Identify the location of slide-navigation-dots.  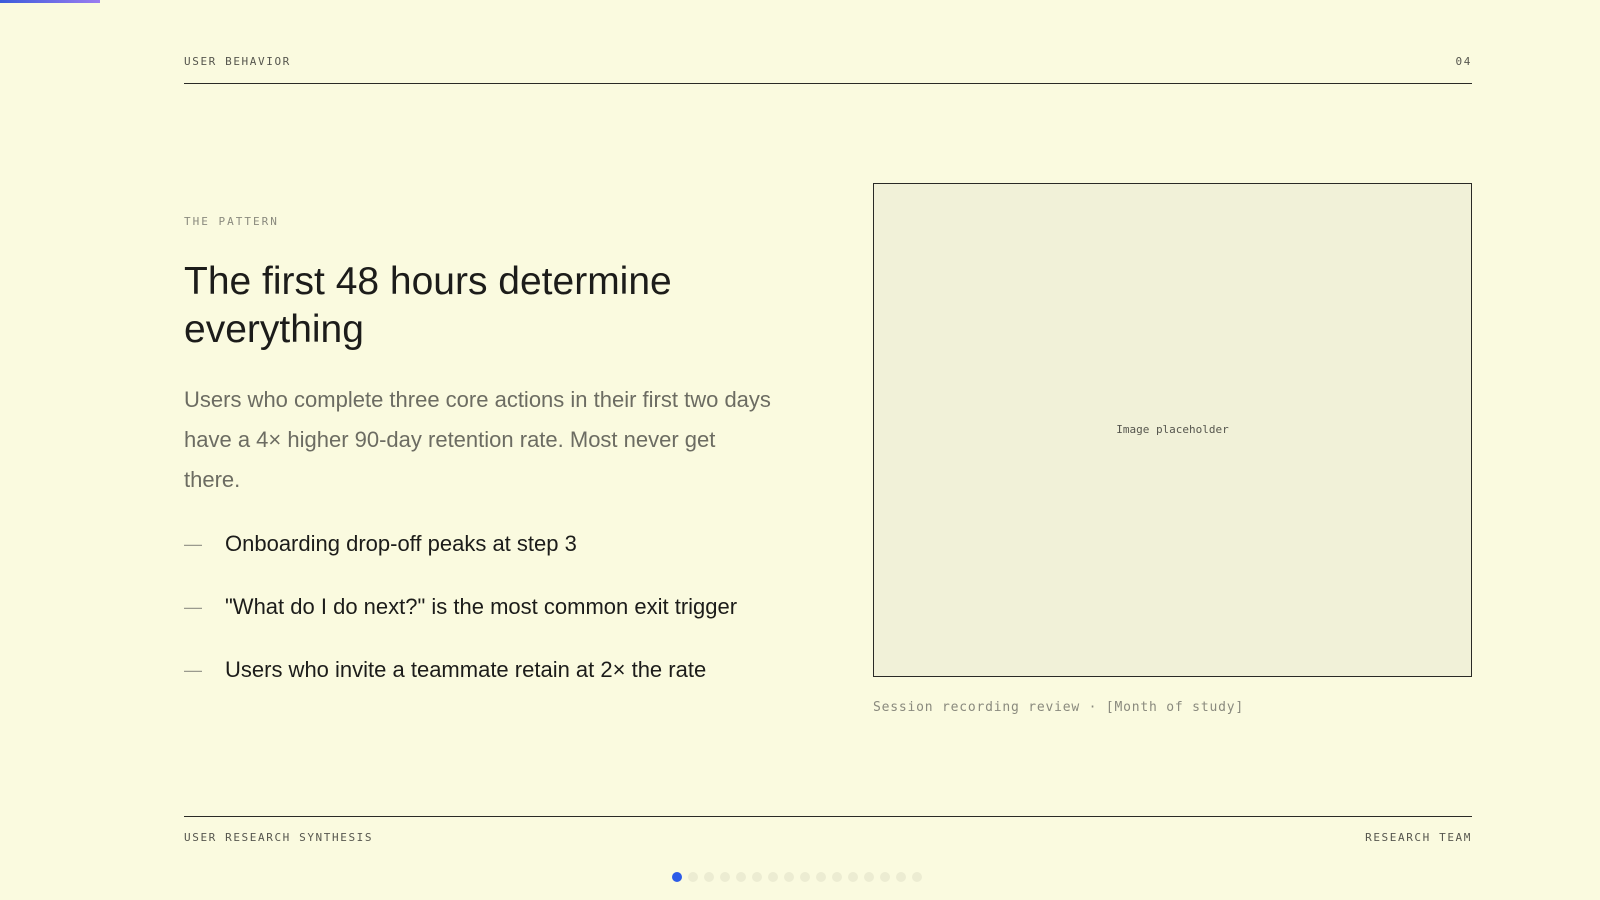
(797, 877).